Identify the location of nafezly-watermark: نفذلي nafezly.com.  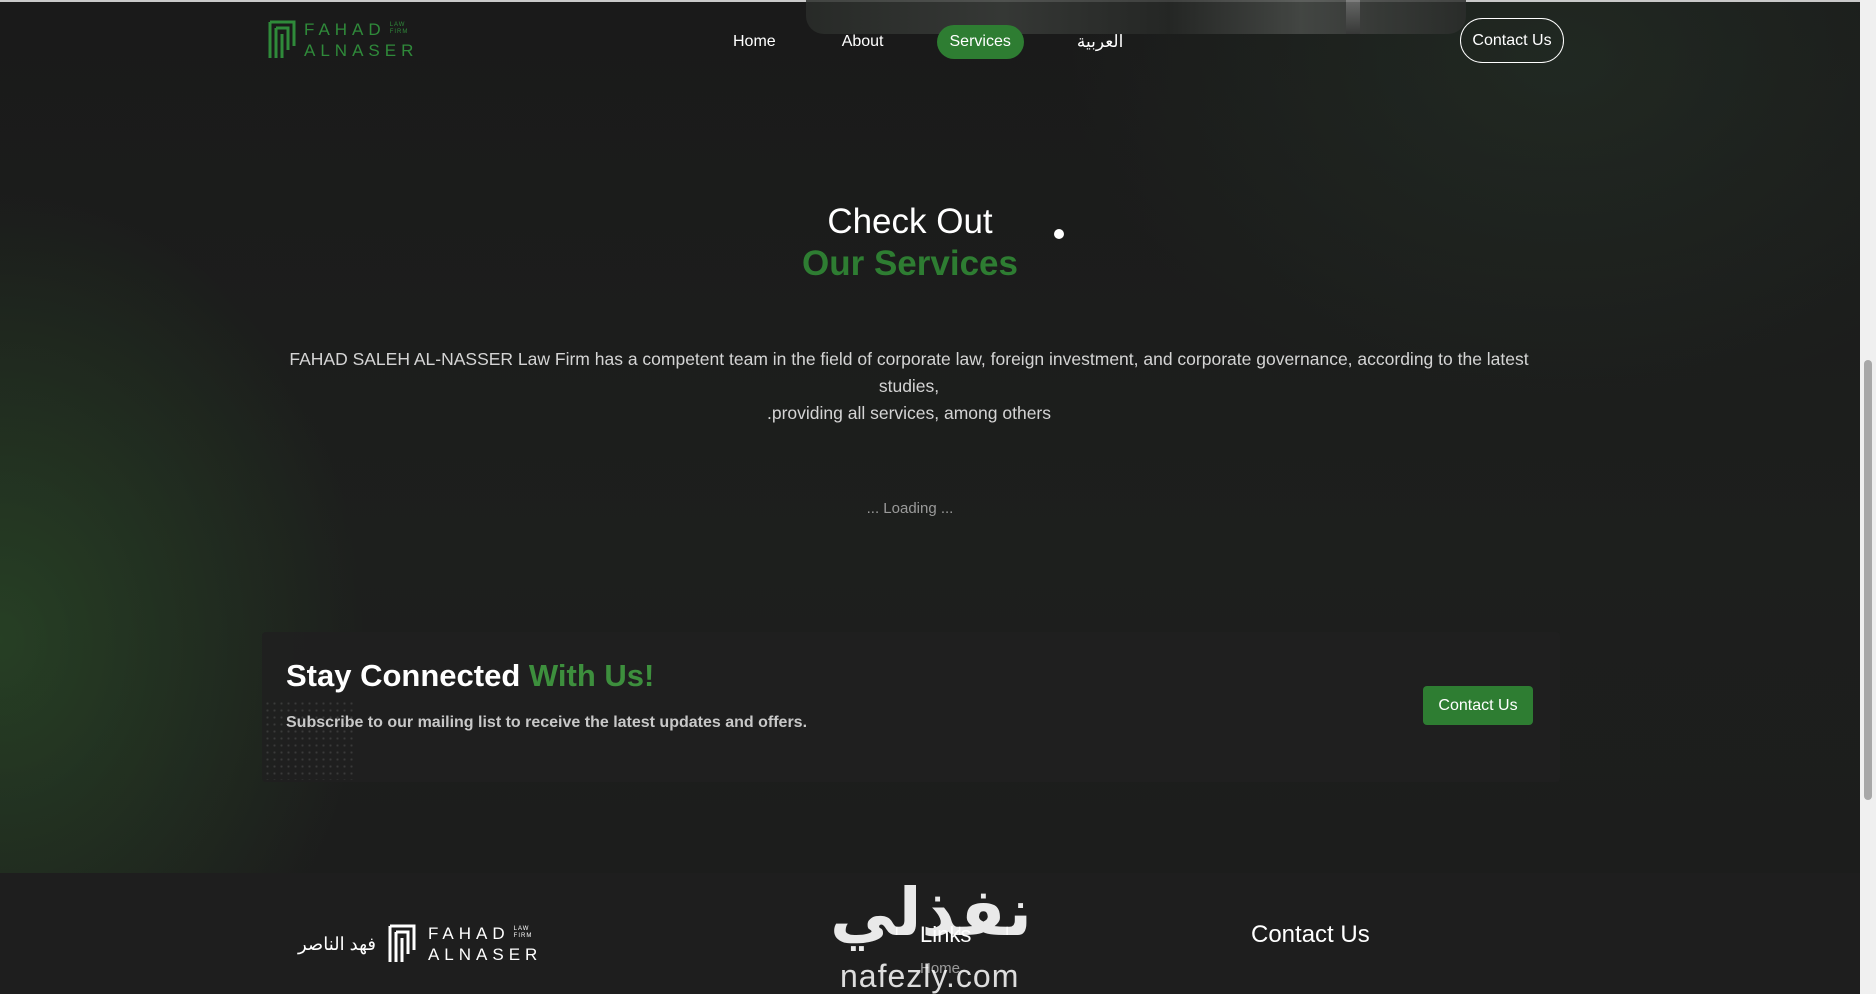
(941, 937).